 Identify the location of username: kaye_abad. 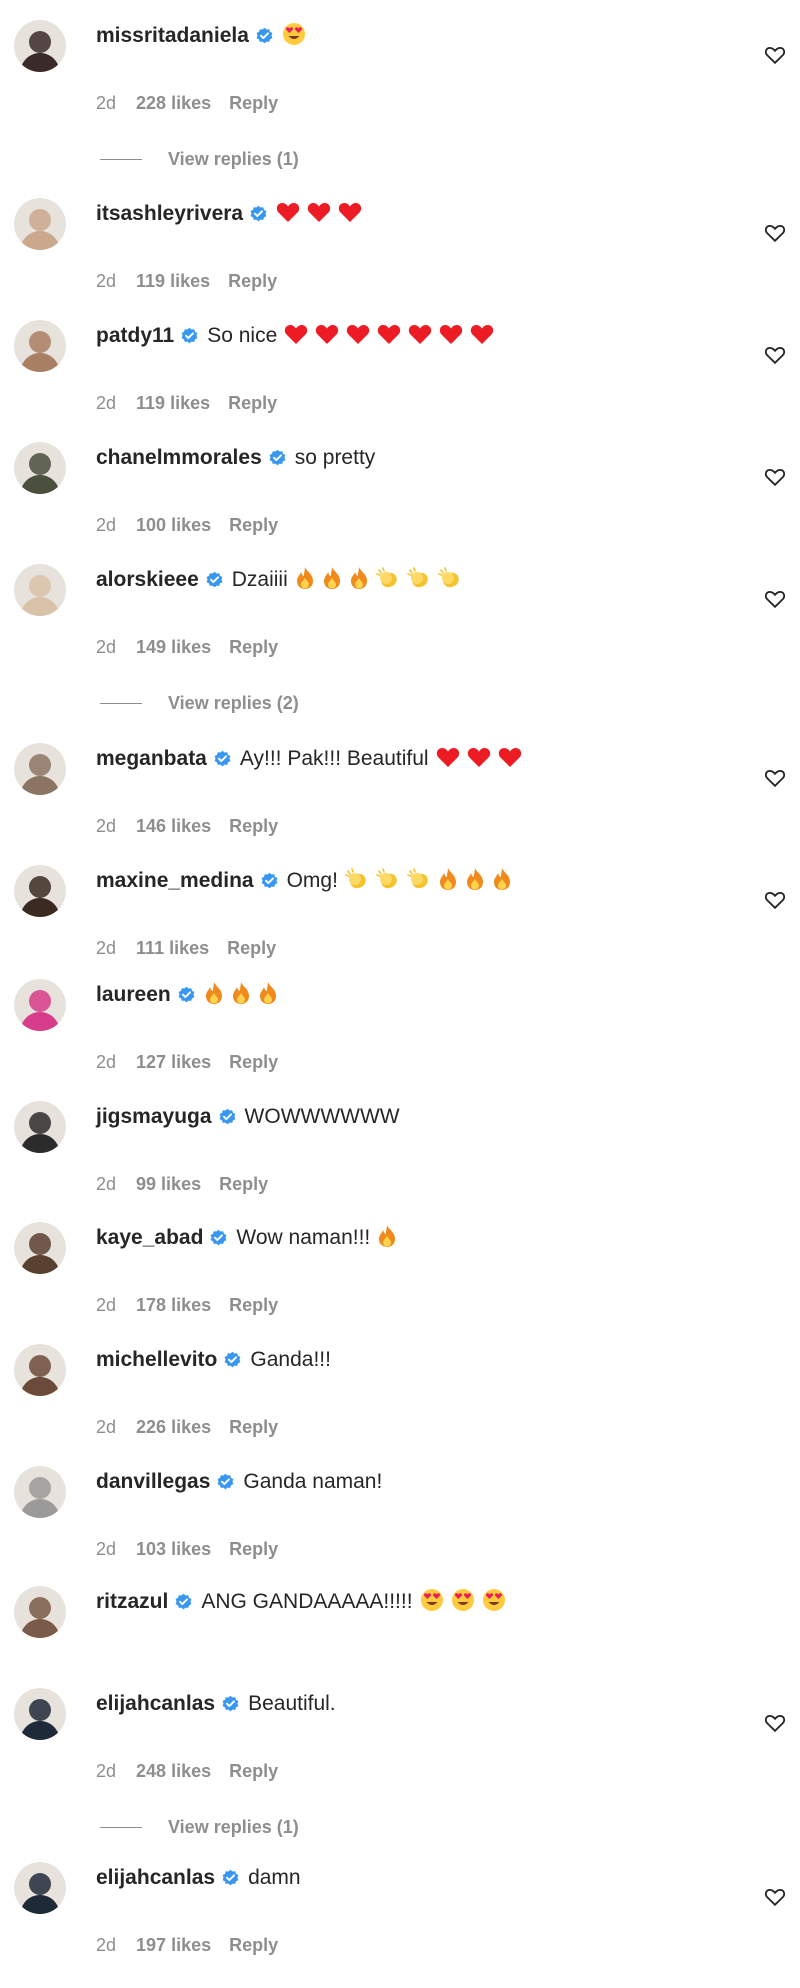
(149, 1238).